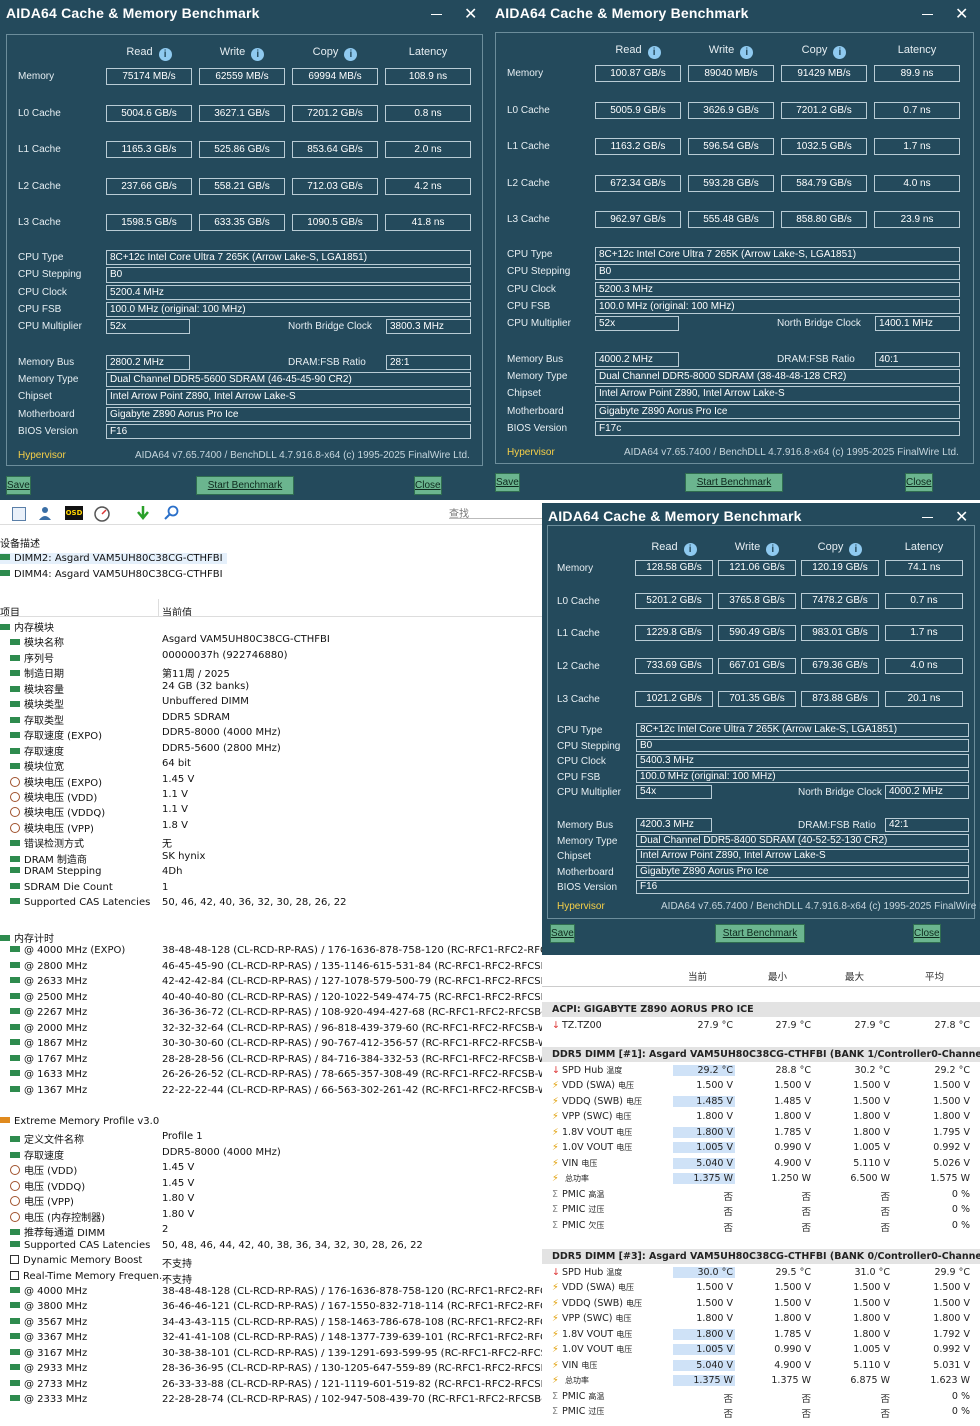 This screenshot has width=980, height=1426. What do you see at coordinates (675, 516) in the screenshot?
I see `window-title: AIDA64 Cache & Memory Benchmark` at bounding box center [675, 516].